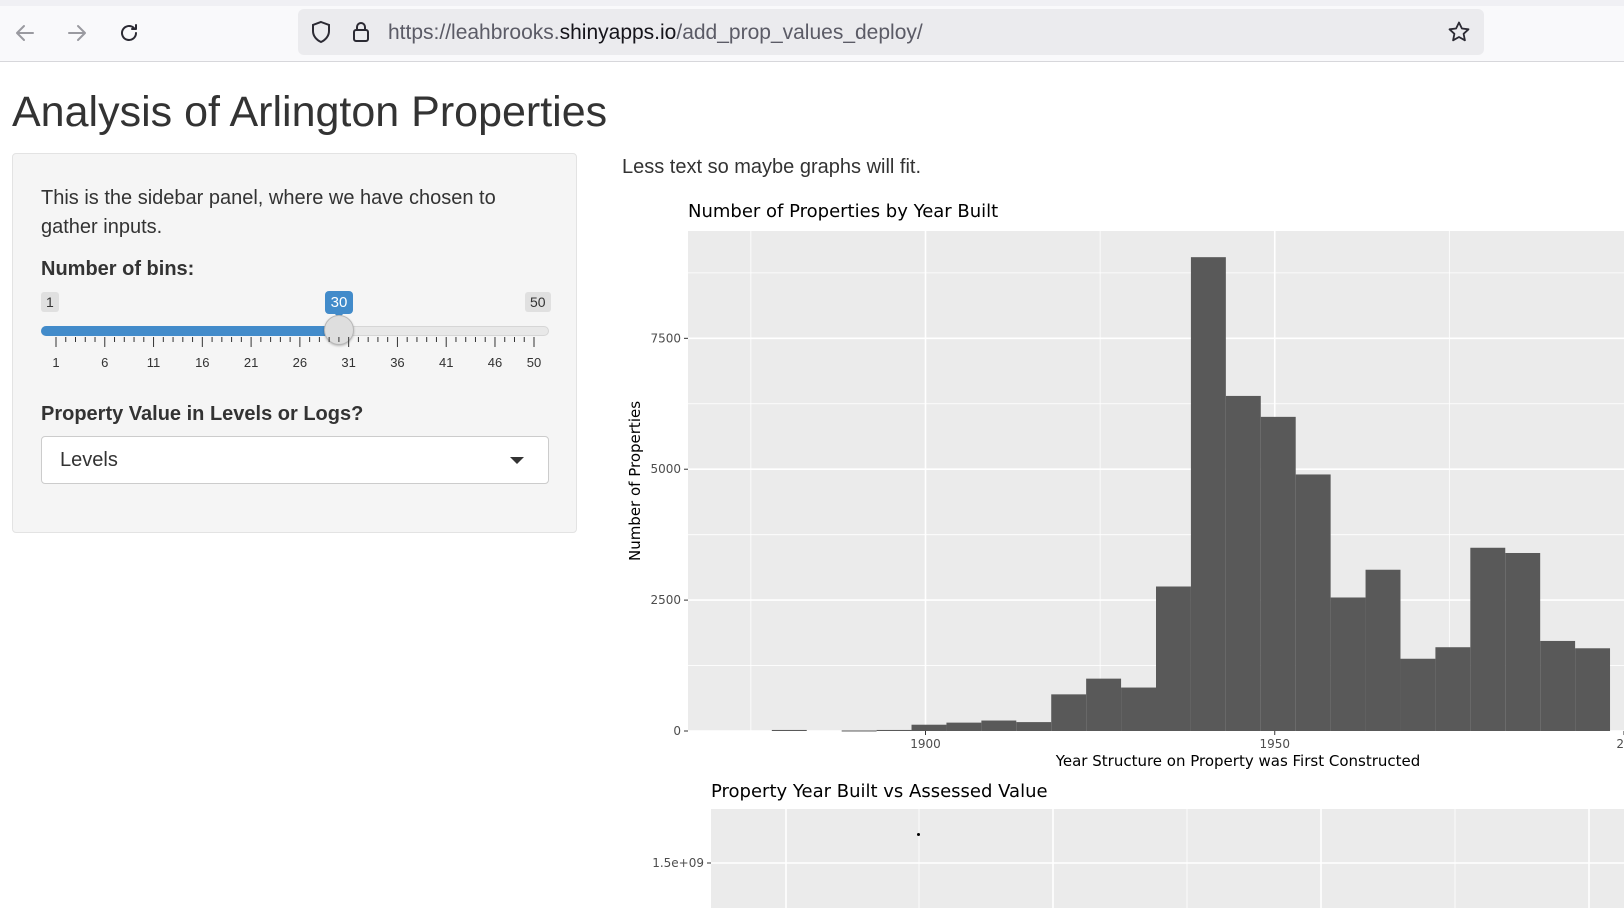  I want to click on lock-icon, so click(361, 32).